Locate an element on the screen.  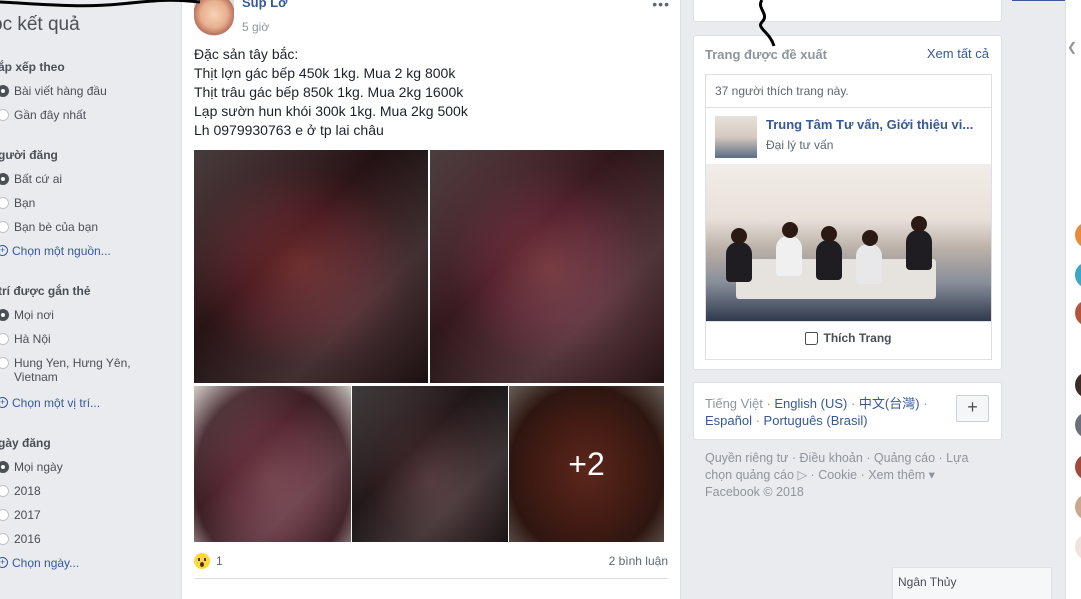
location-section-label: trí được gắn thẻ is located at coordinates (45, 291).